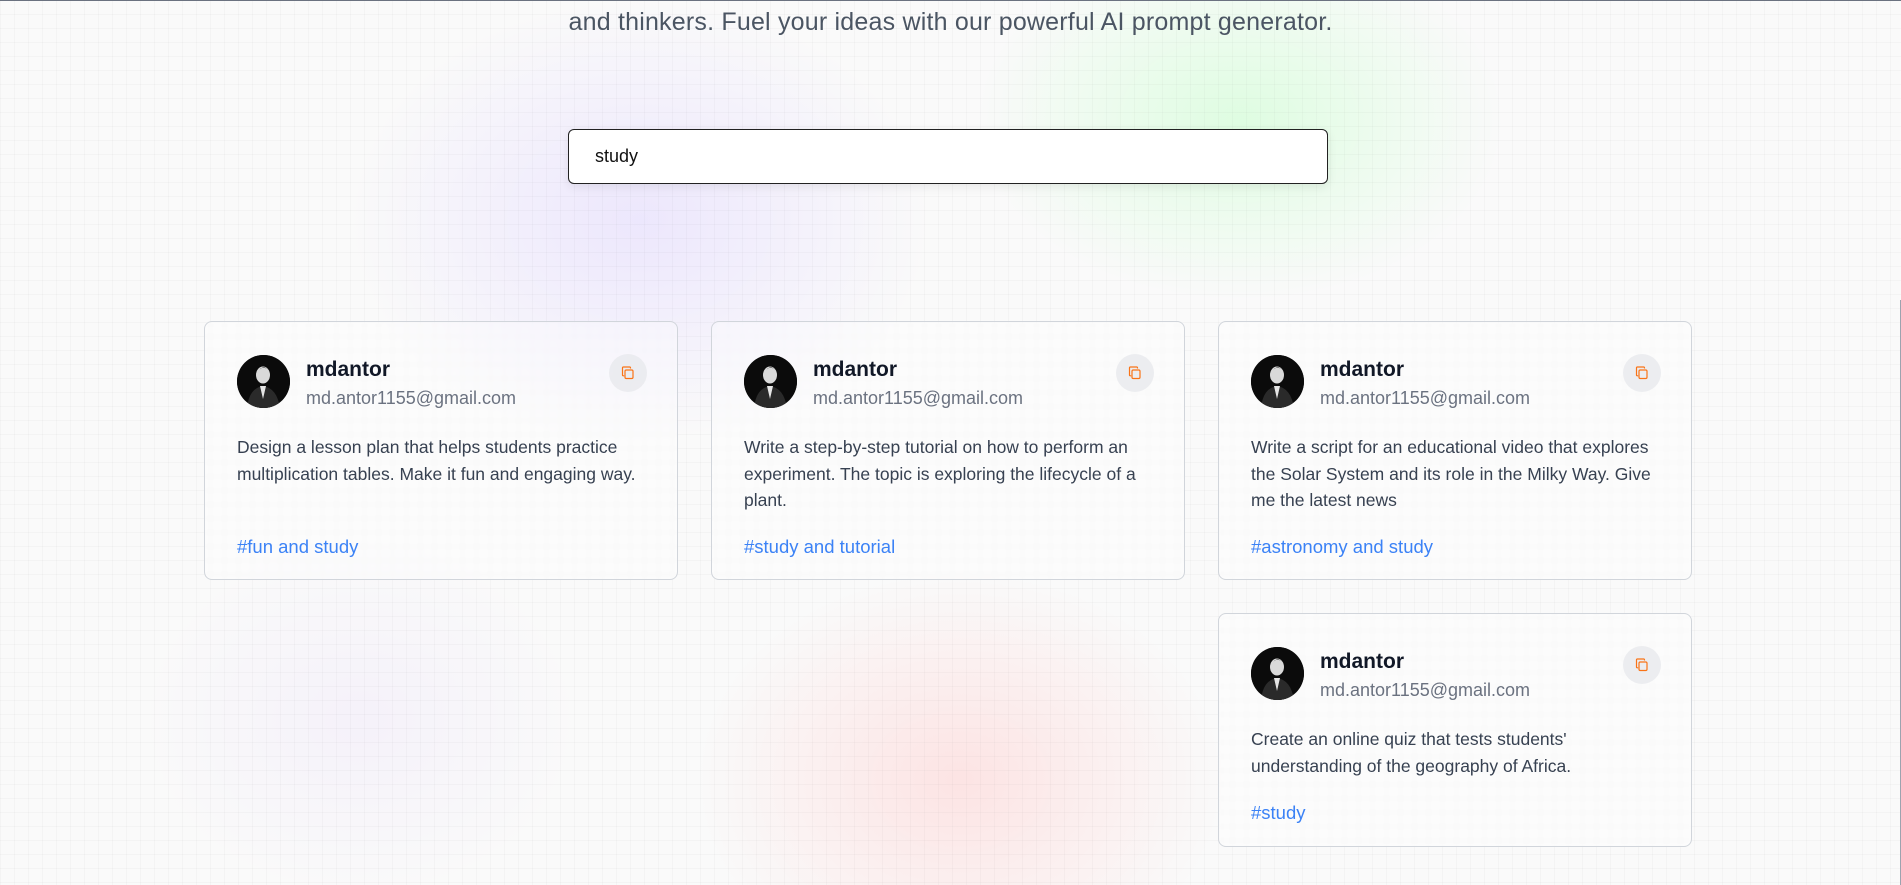  I want to click on prompt-tag: #study, so click(1278, 813).